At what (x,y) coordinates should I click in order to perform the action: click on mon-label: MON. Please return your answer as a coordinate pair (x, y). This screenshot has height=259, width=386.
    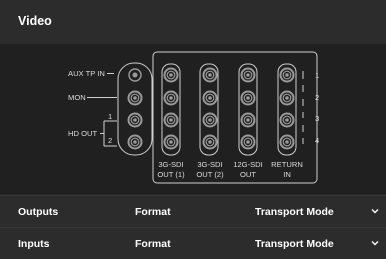
    Looking at the image, I should click on (77, 97).